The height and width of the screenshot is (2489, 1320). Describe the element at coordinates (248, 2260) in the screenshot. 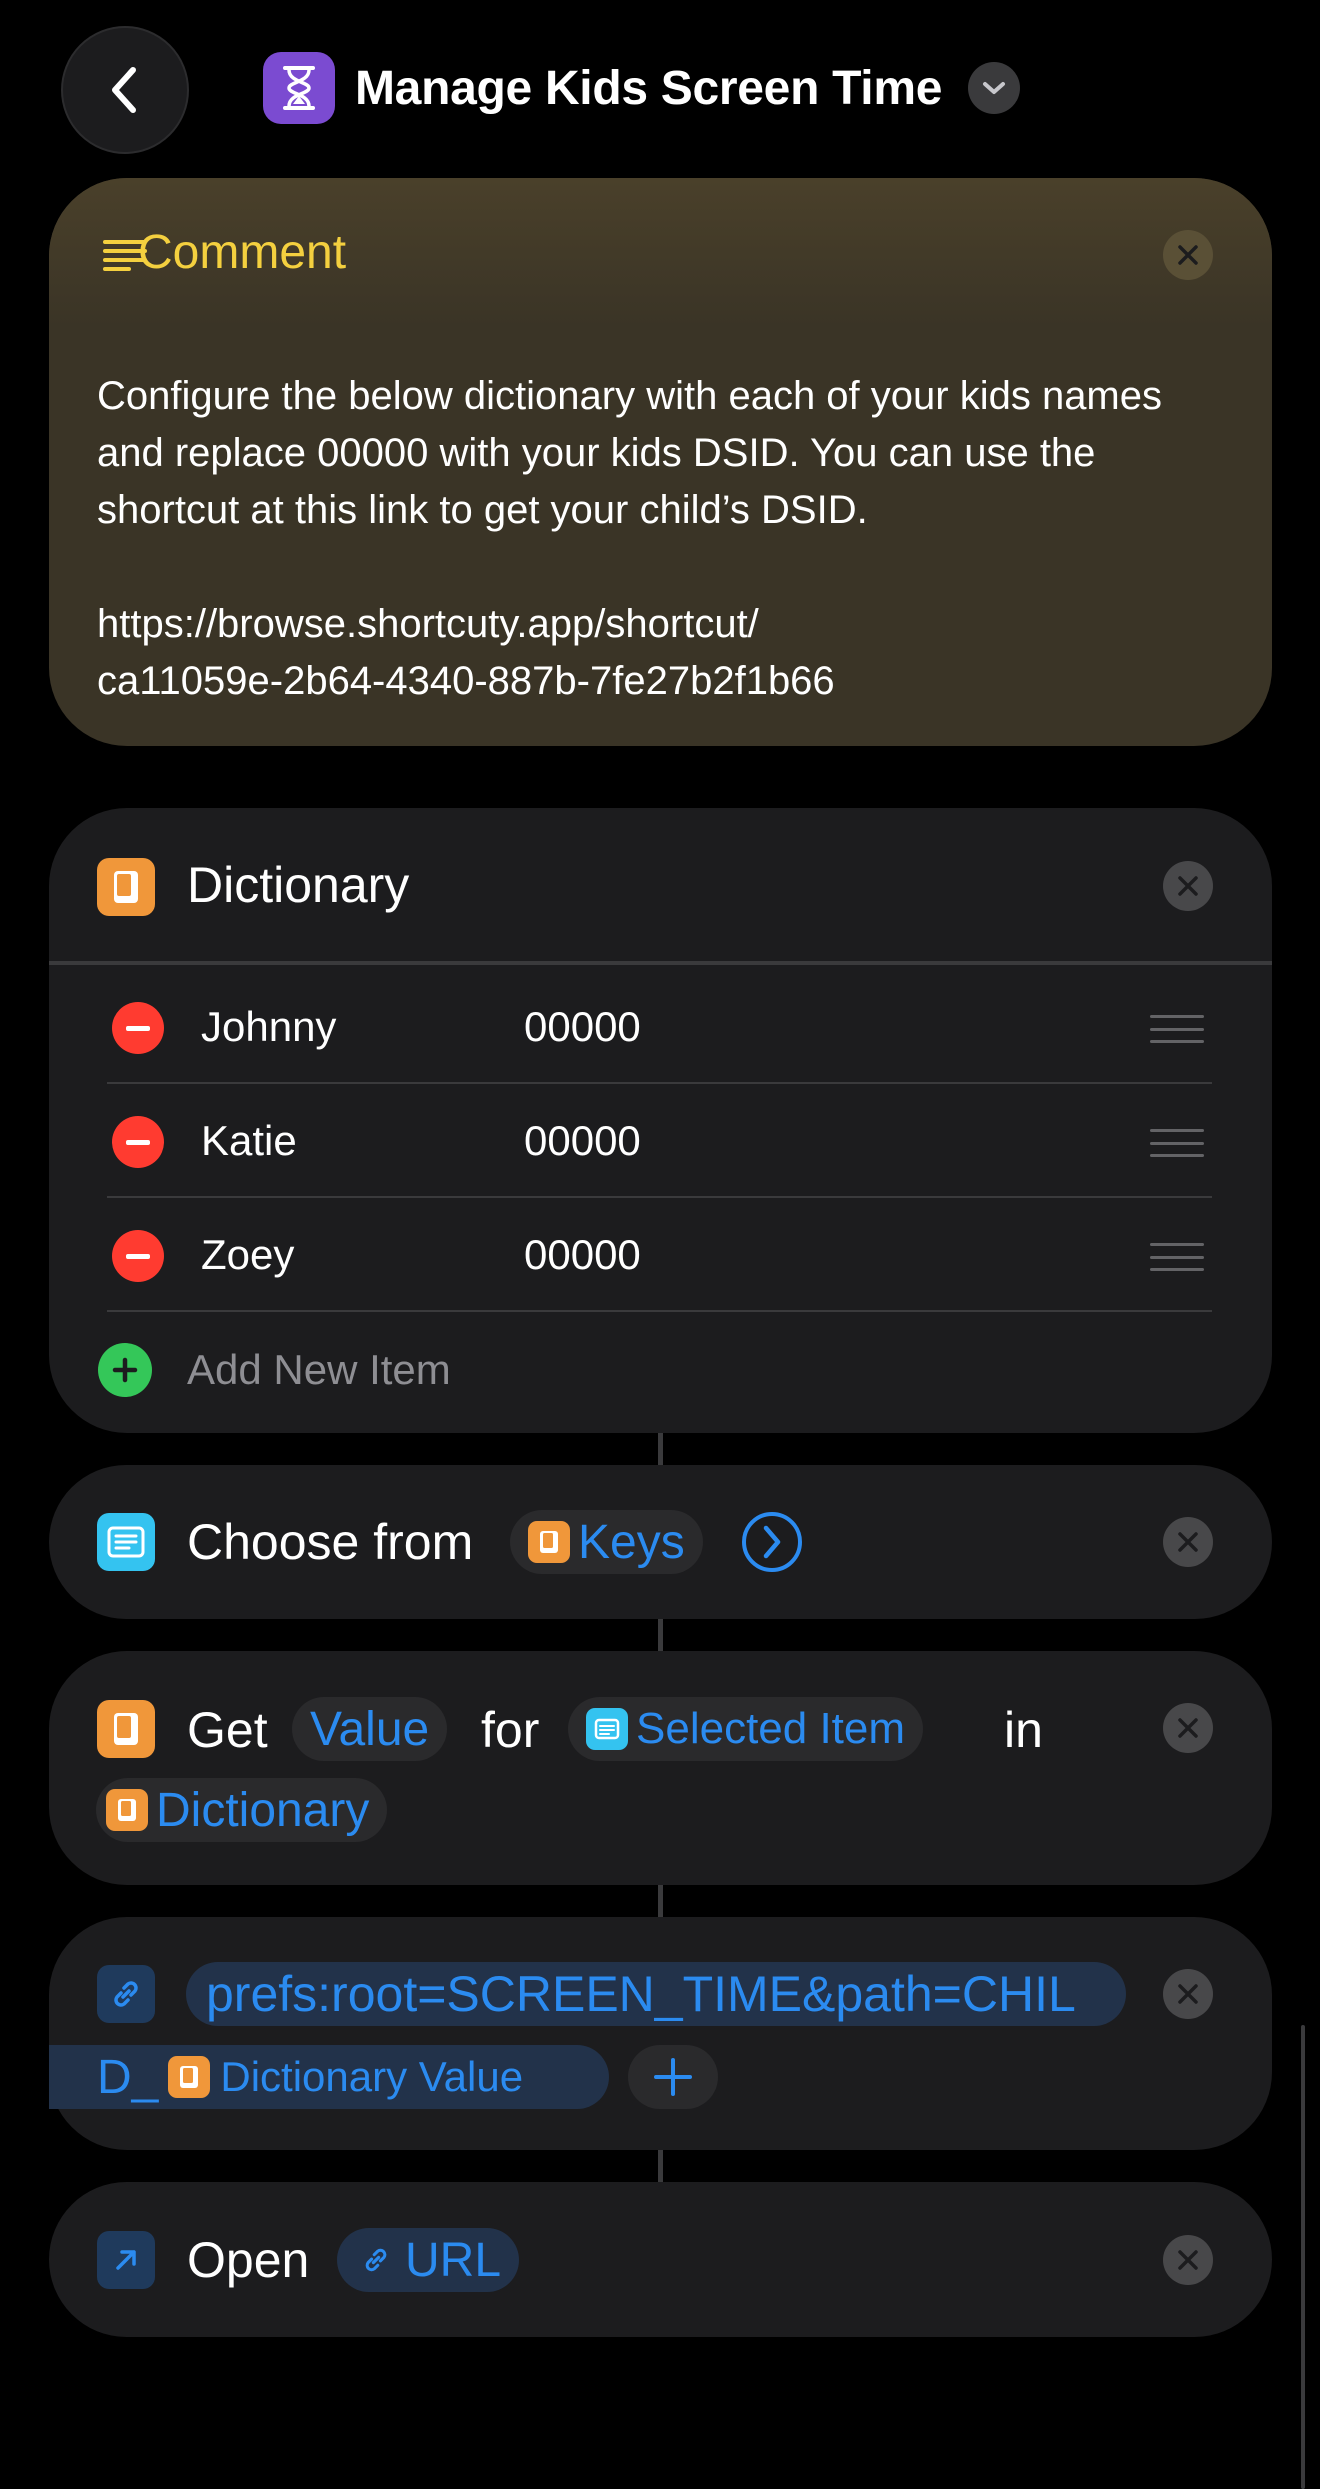

I see `open-label: Open` at that location.